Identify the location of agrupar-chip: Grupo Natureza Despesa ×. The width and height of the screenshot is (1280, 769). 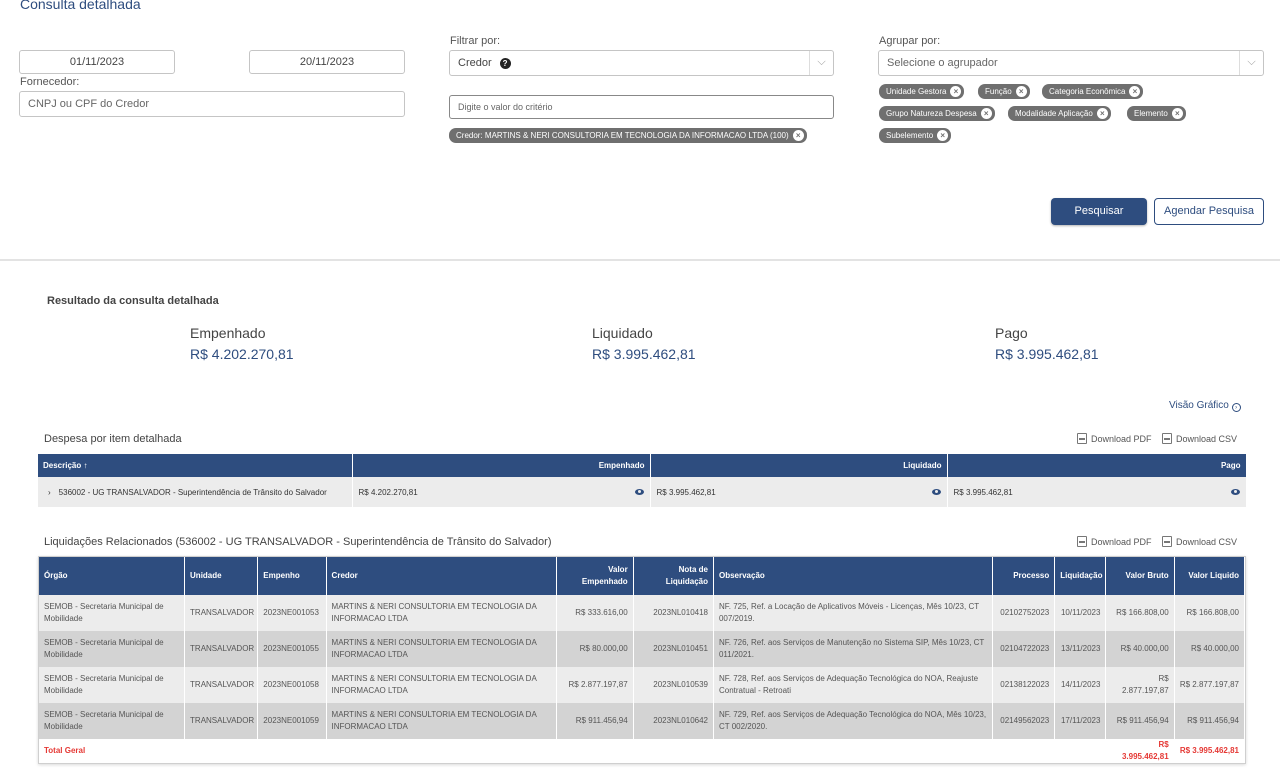
(937, 113).